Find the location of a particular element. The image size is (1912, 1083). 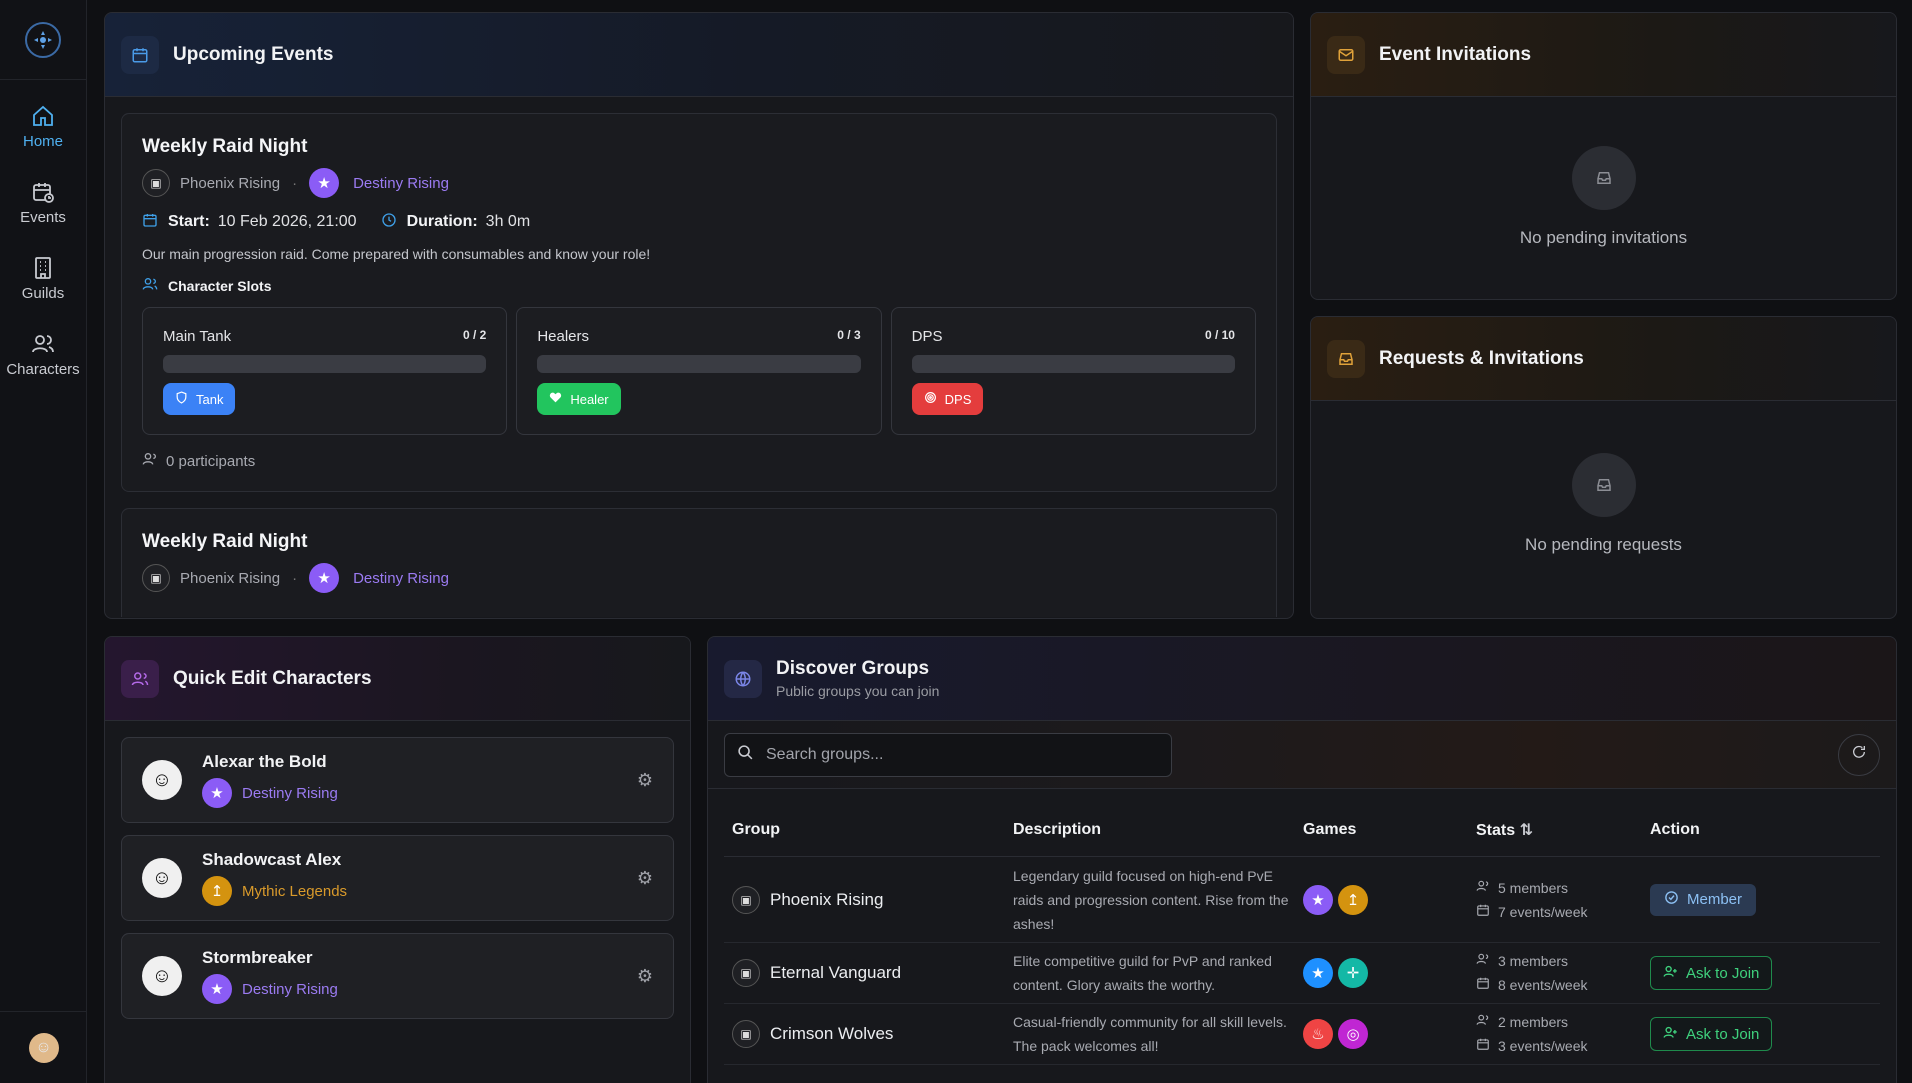

slot-card: DPS 0 / 10 DPS is located at coordinates (1073, 371).